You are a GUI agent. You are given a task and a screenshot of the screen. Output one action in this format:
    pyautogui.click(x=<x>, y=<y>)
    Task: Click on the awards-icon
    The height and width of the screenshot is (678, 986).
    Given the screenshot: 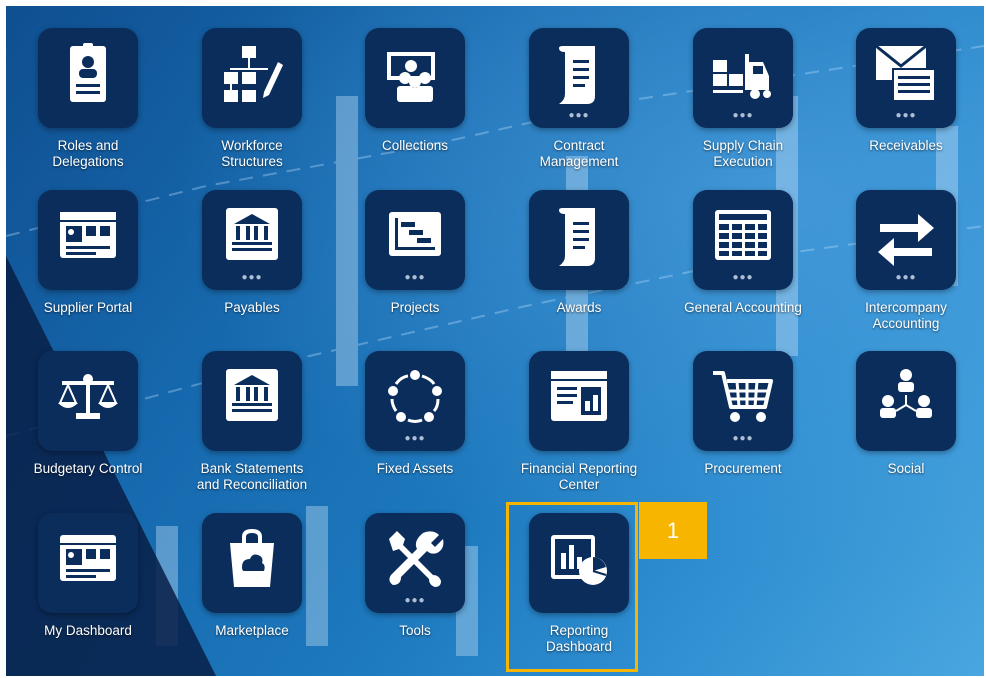 What is the action you would take?
    pyautogui.click(x=577, y=237)
    